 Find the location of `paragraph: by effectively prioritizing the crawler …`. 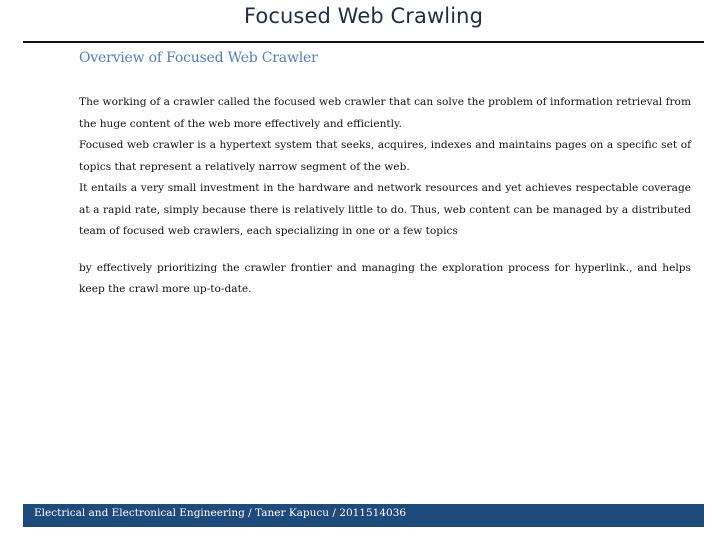

paragraph: by effectively prioritizing the crawler … is located at coordinates (385, 278).